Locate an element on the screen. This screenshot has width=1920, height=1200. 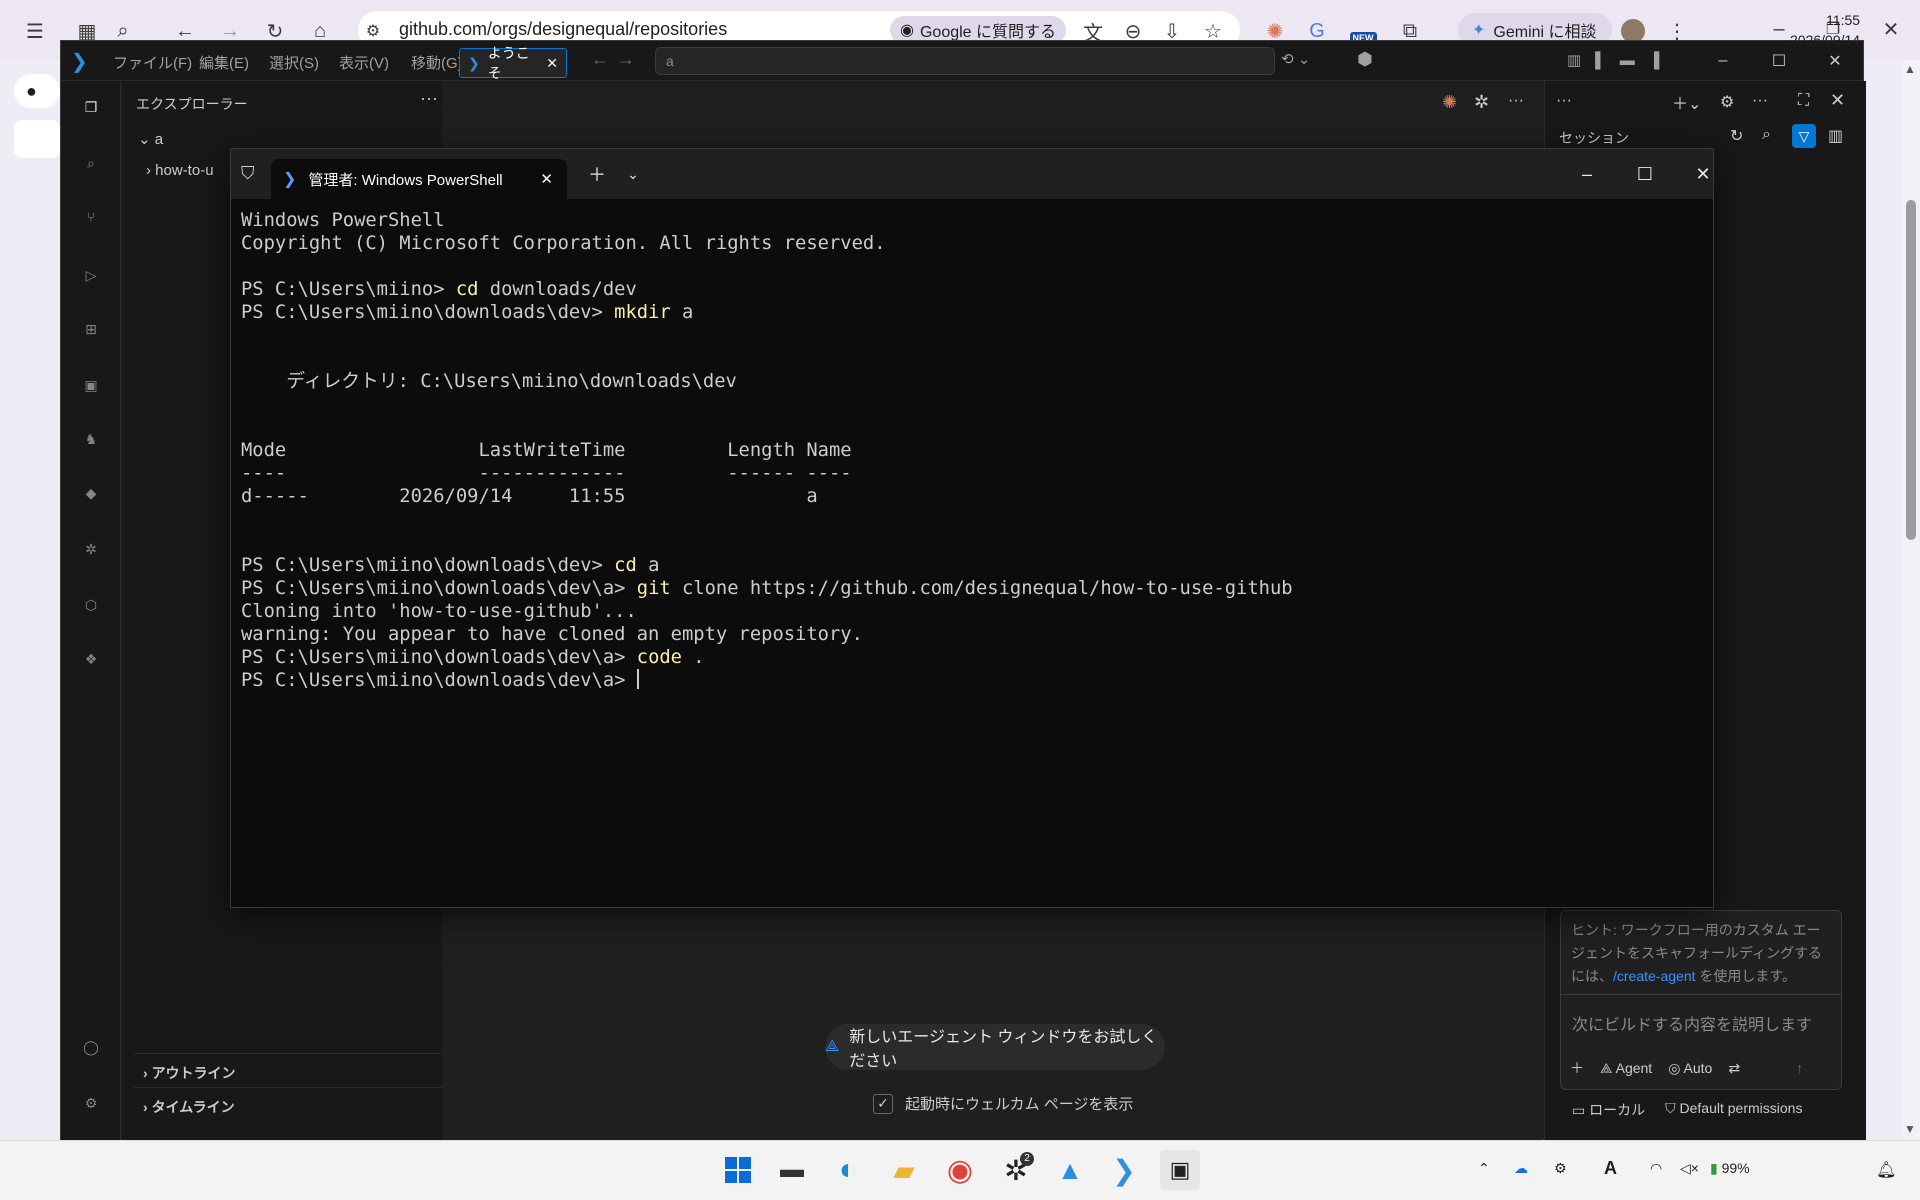
github-logo-chip: ● is located at coordinates (37, 91).